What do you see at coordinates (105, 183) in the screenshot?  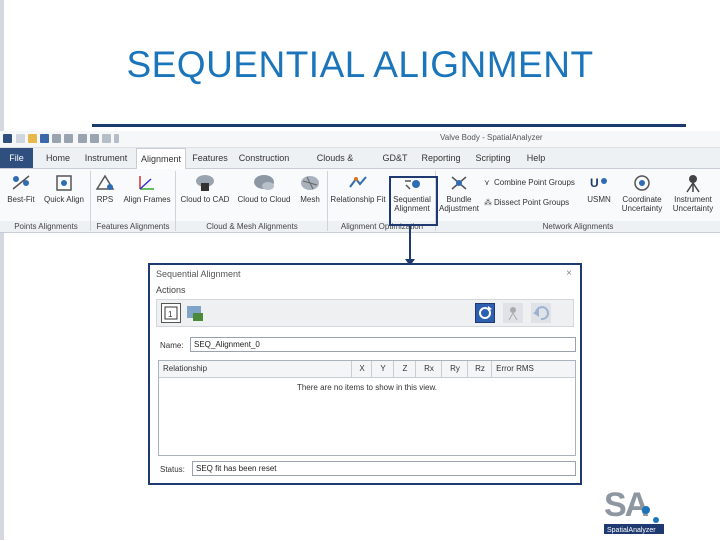 I see `rps-icon` at bounding box center [105, 183].